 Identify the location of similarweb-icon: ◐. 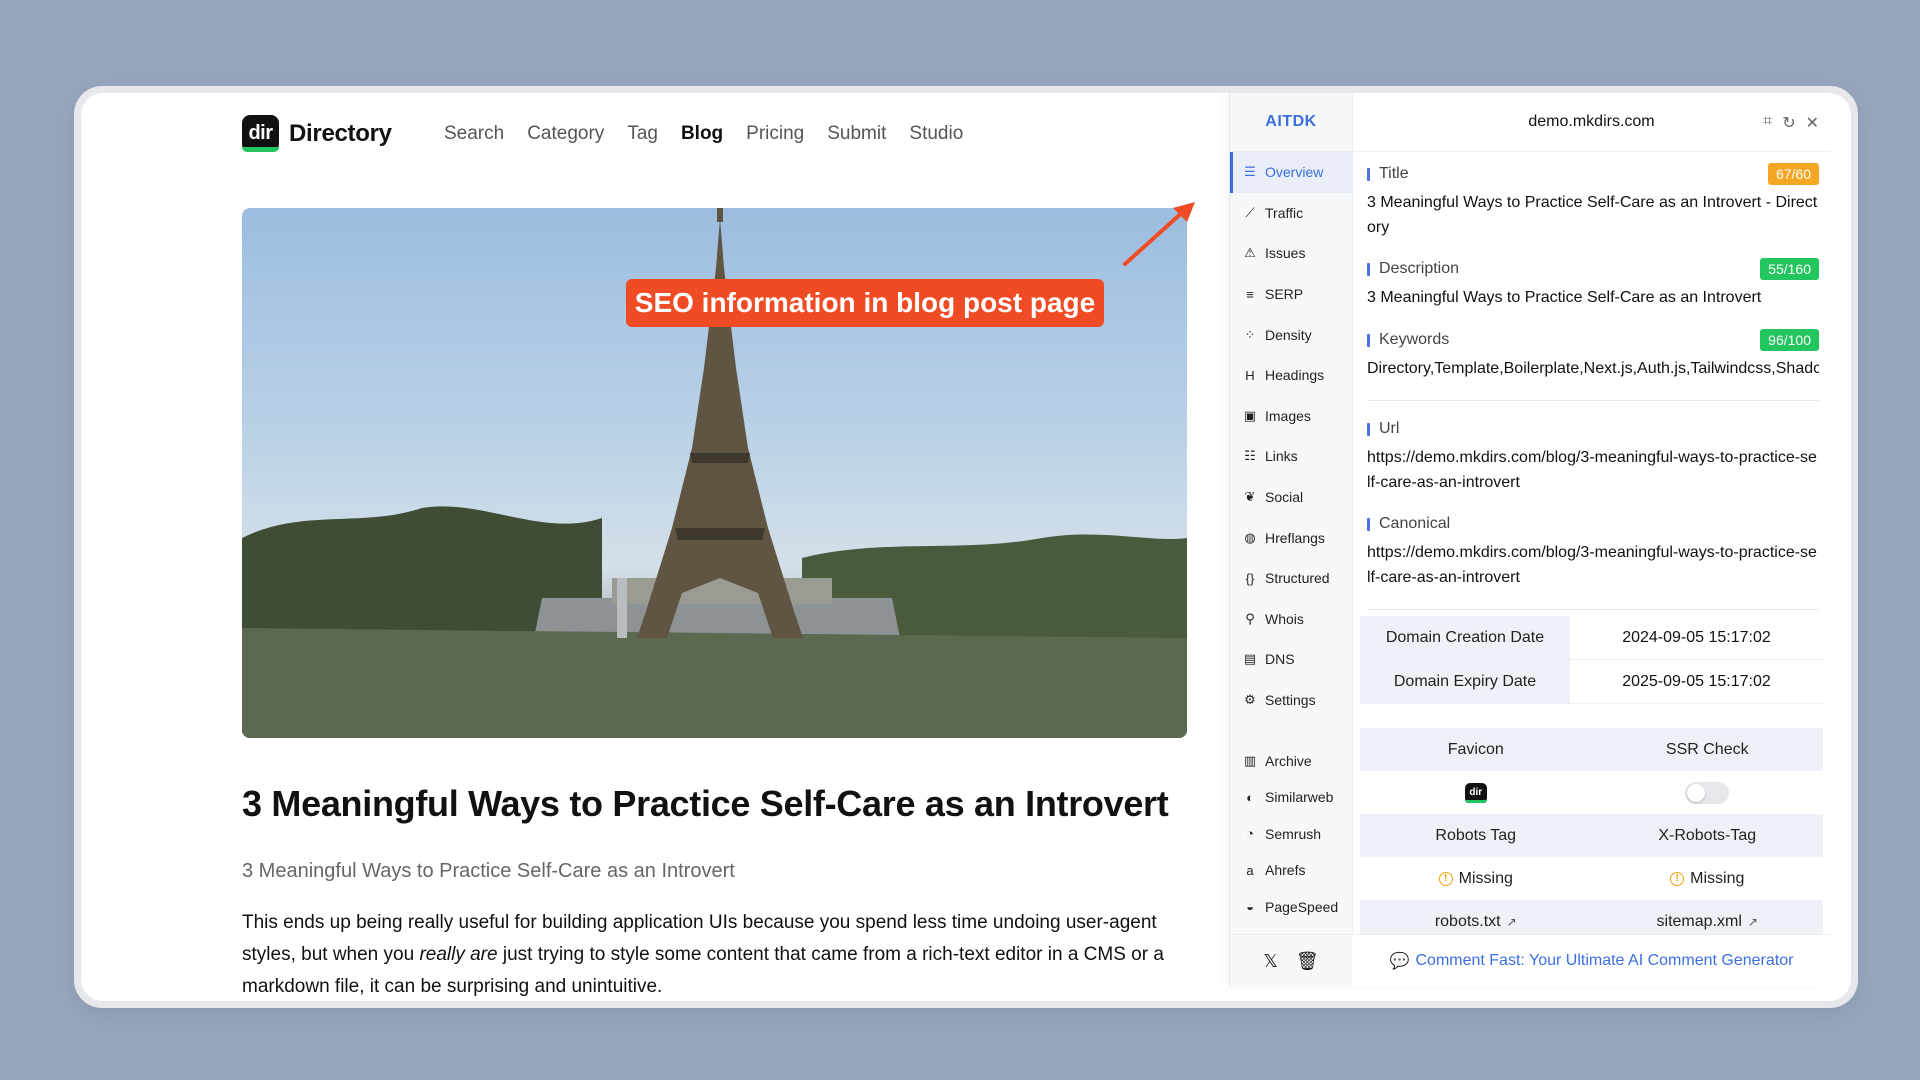
(1250, 797).